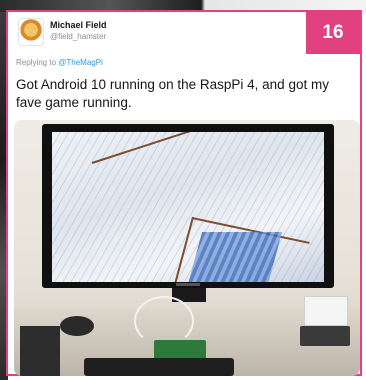  I want to click on keyboard, so click(159, 367).